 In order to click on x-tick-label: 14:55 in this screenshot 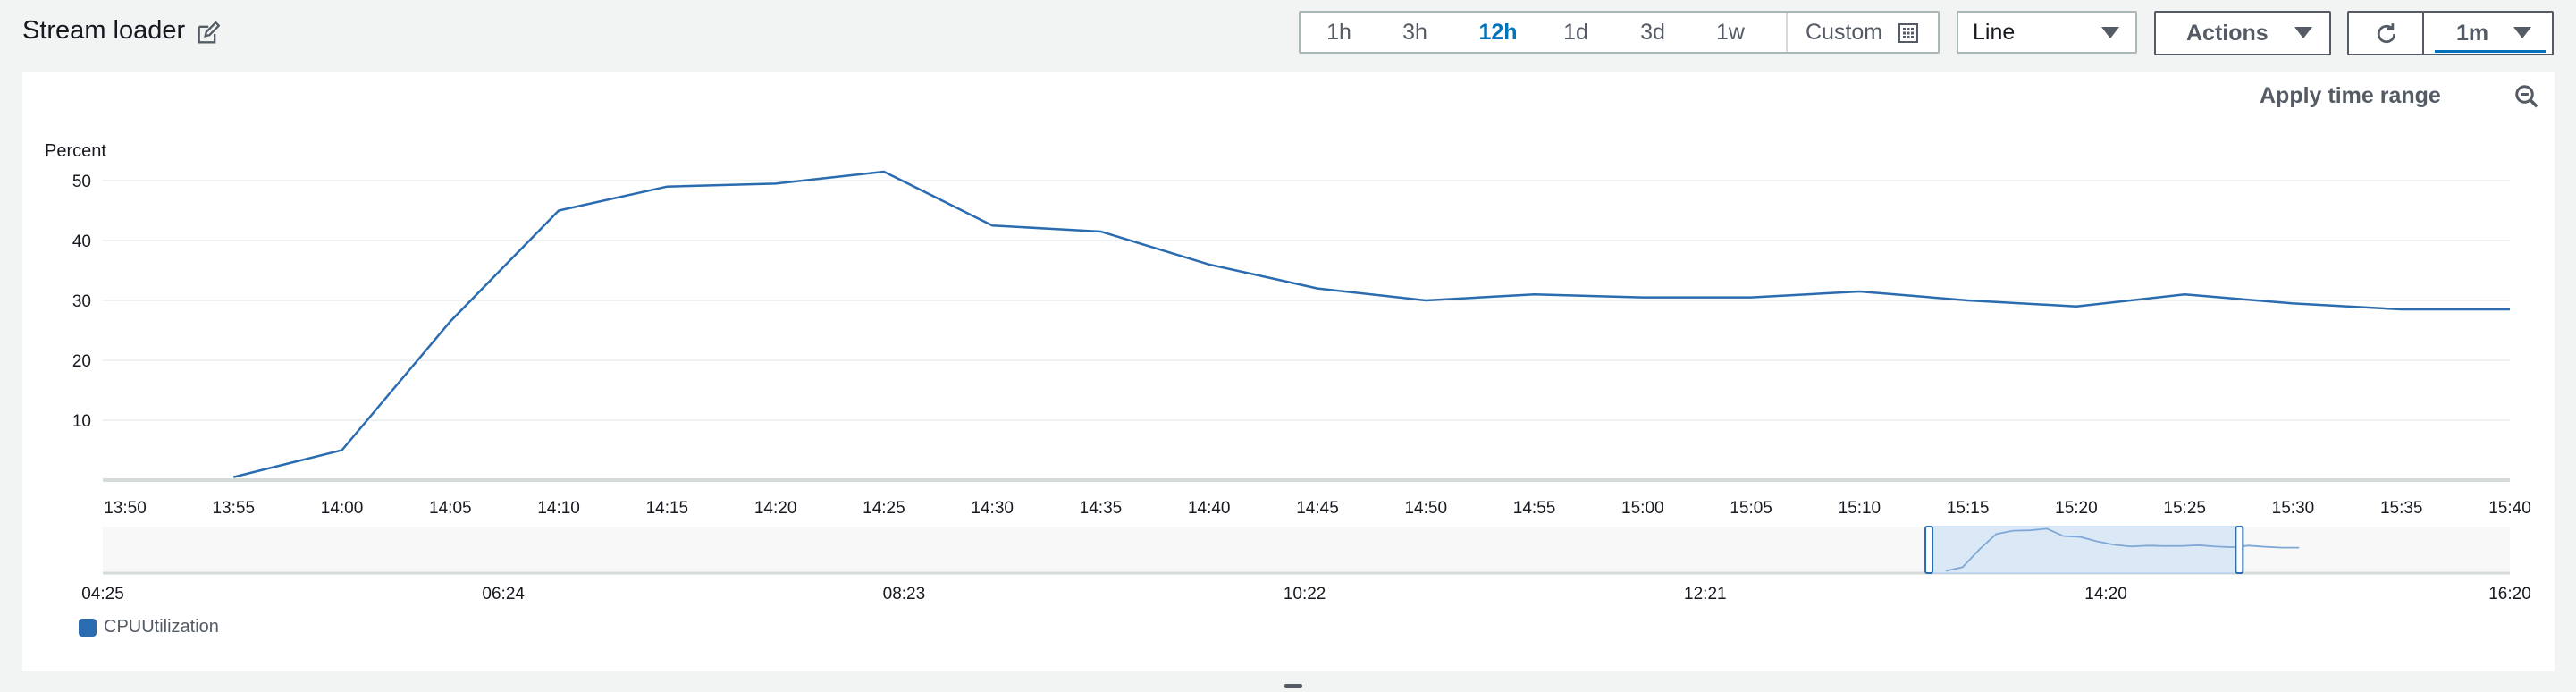, I will do `click(1535, 509)`.